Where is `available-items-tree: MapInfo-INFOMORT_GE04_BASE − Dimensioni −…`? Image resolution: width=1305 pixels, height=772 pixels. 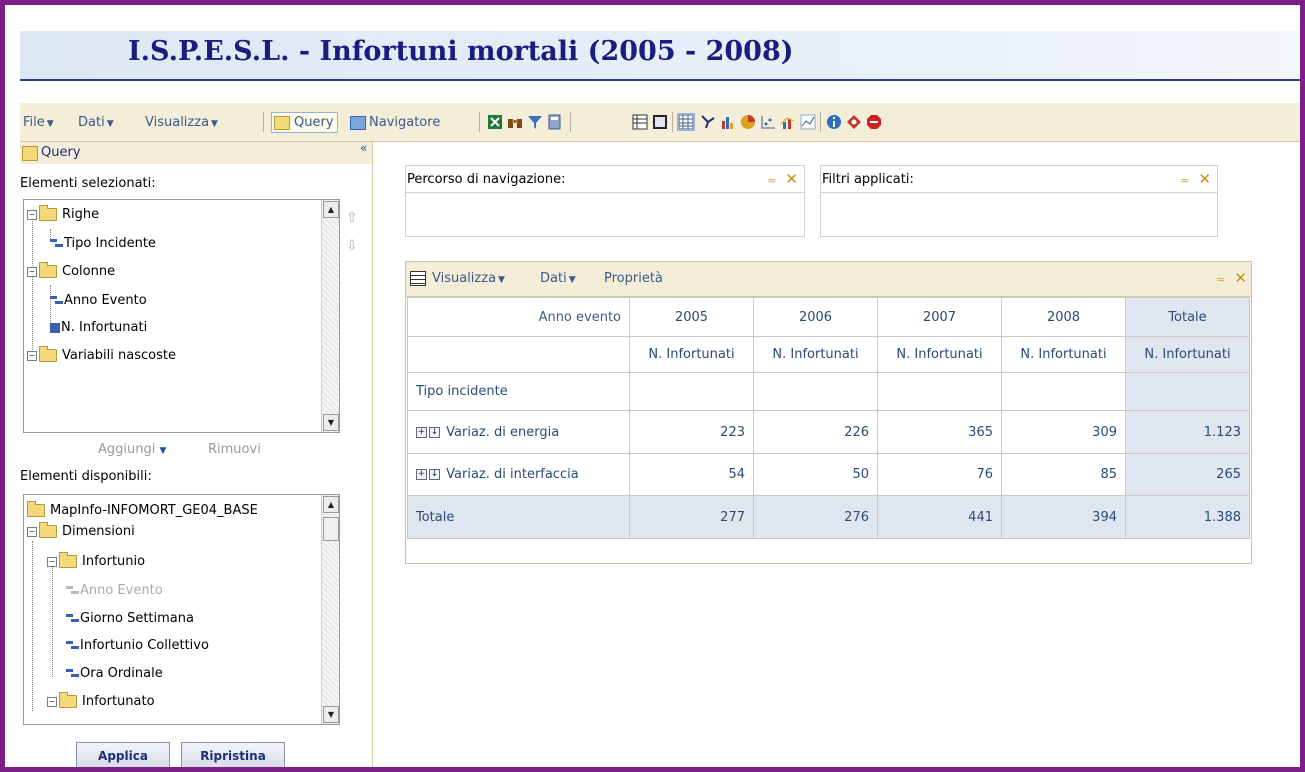 available-items-tree: MapInfo-INFOMORT_GE04_BASE − Dimensioni −… is located at coordinates (181, 609).